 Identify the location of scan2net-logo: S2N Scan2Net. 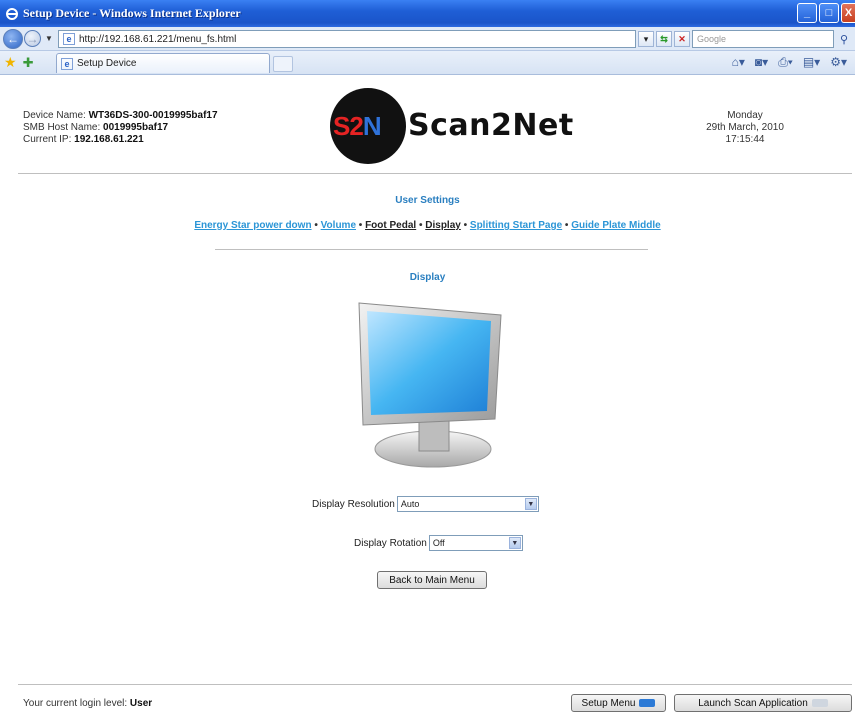
(451, 126).